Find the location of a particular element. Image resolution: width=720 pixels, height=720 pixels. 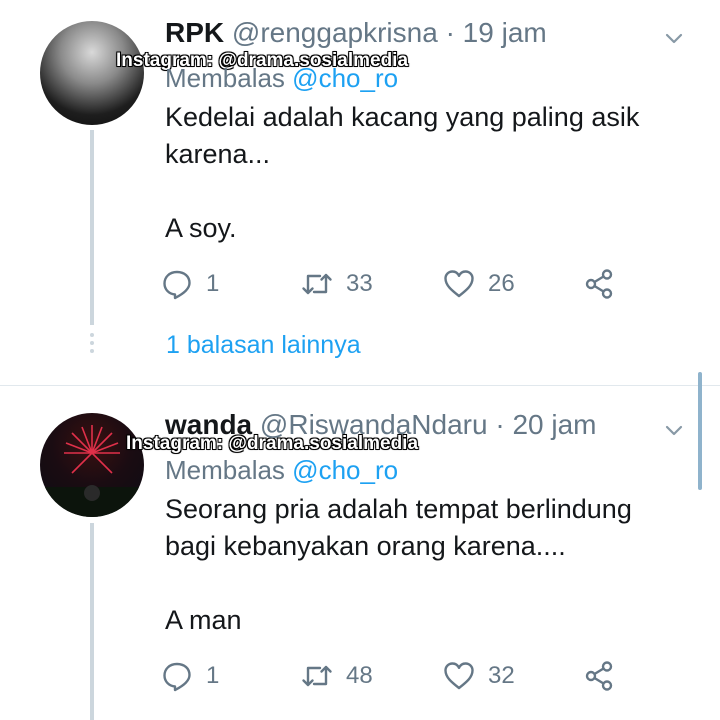

display-name: wanda is located at coordinates (208, 424).